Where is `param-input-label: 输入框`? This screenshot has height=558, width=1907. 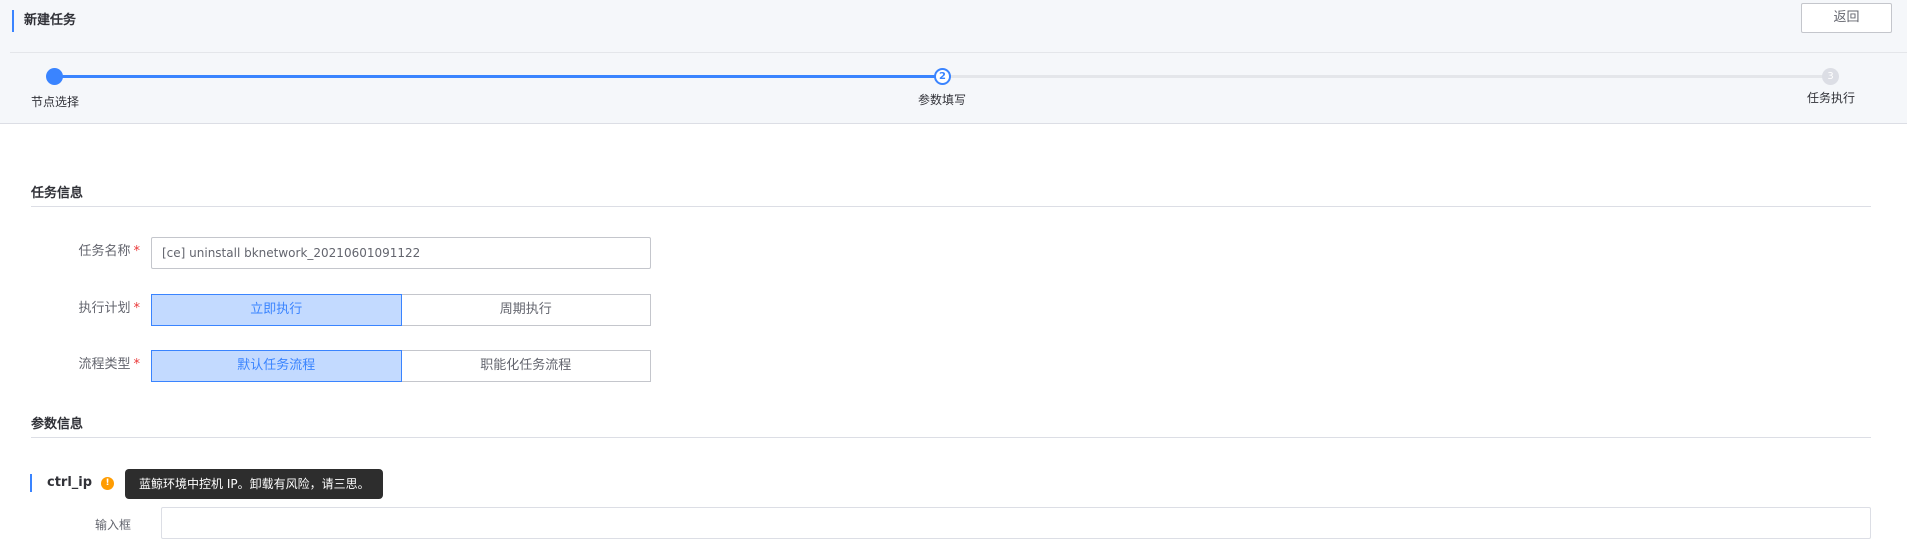 param-input-label: 输入框 is located at coordinates (113, 525).